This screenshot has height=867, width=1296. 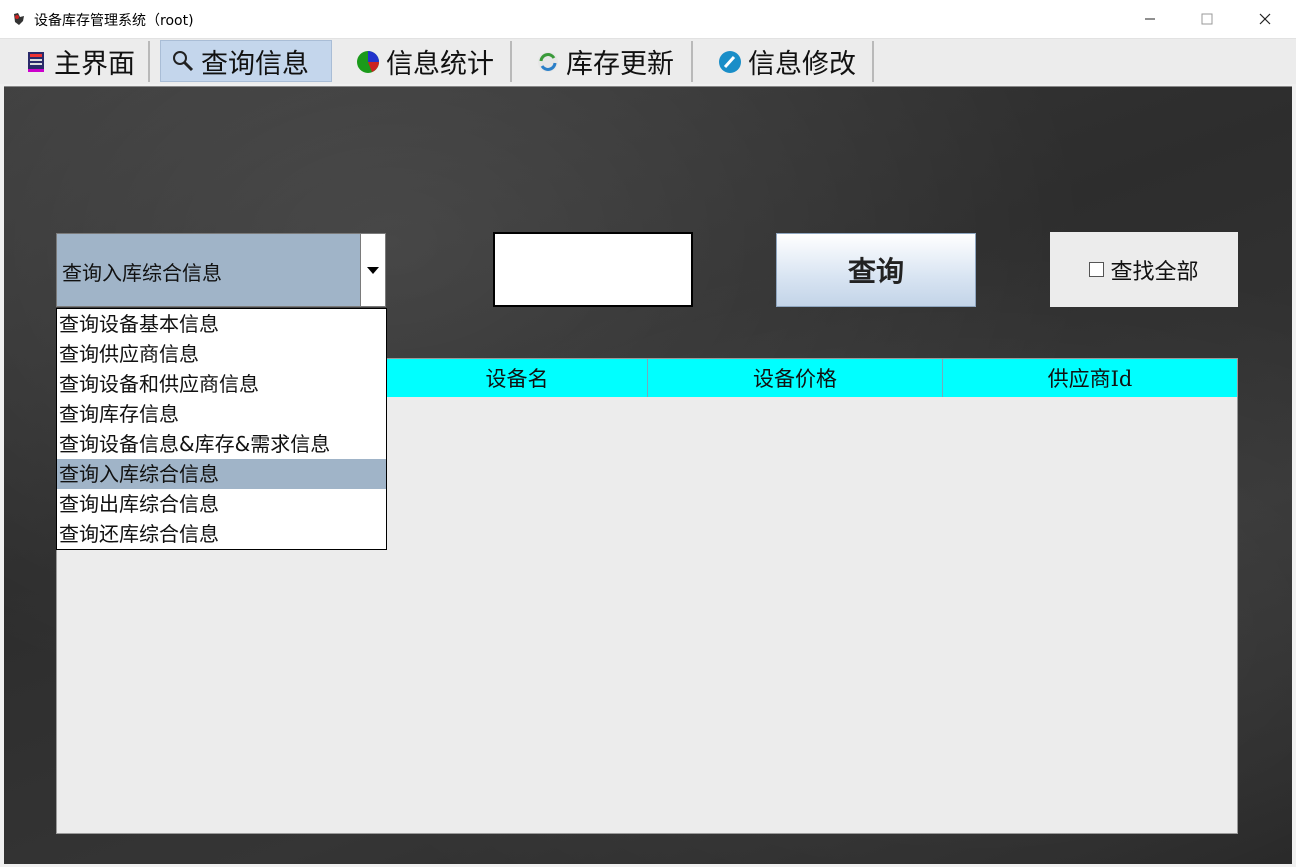 What do you see at coordinates (183, 61) in the screenshot?
I see `magnifier-icon` at bounding box center [183, 61].